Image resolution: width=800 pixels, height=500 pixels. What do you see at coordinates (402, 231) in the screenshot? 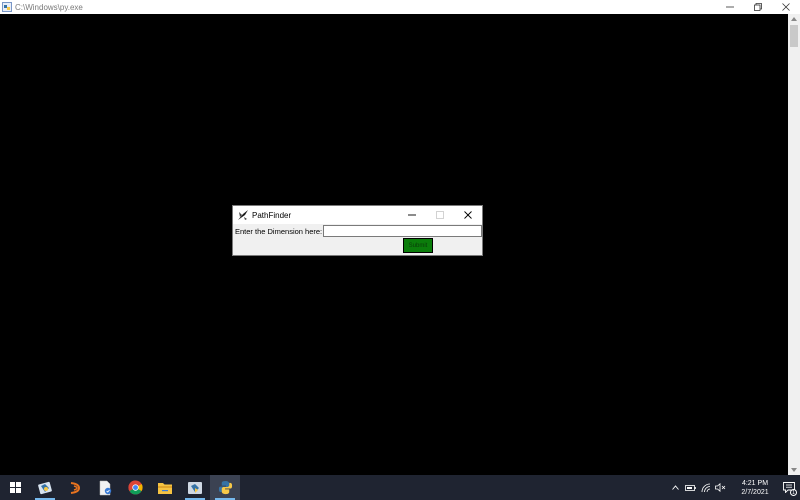
I see `dimension-input` at bounding box center [402, 231].